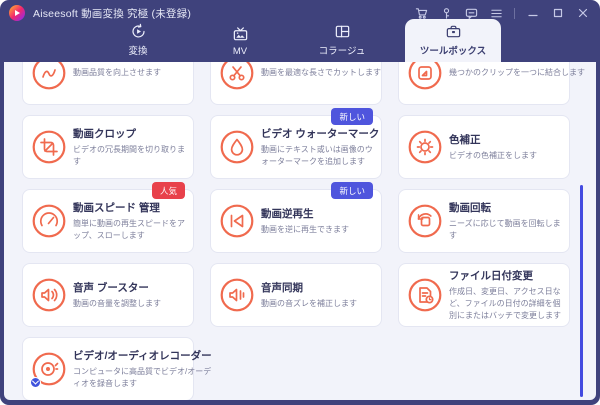 This screenshot has width=600, height=405. I want to click on card-title: ファイル日付変更, so click(491, 276).